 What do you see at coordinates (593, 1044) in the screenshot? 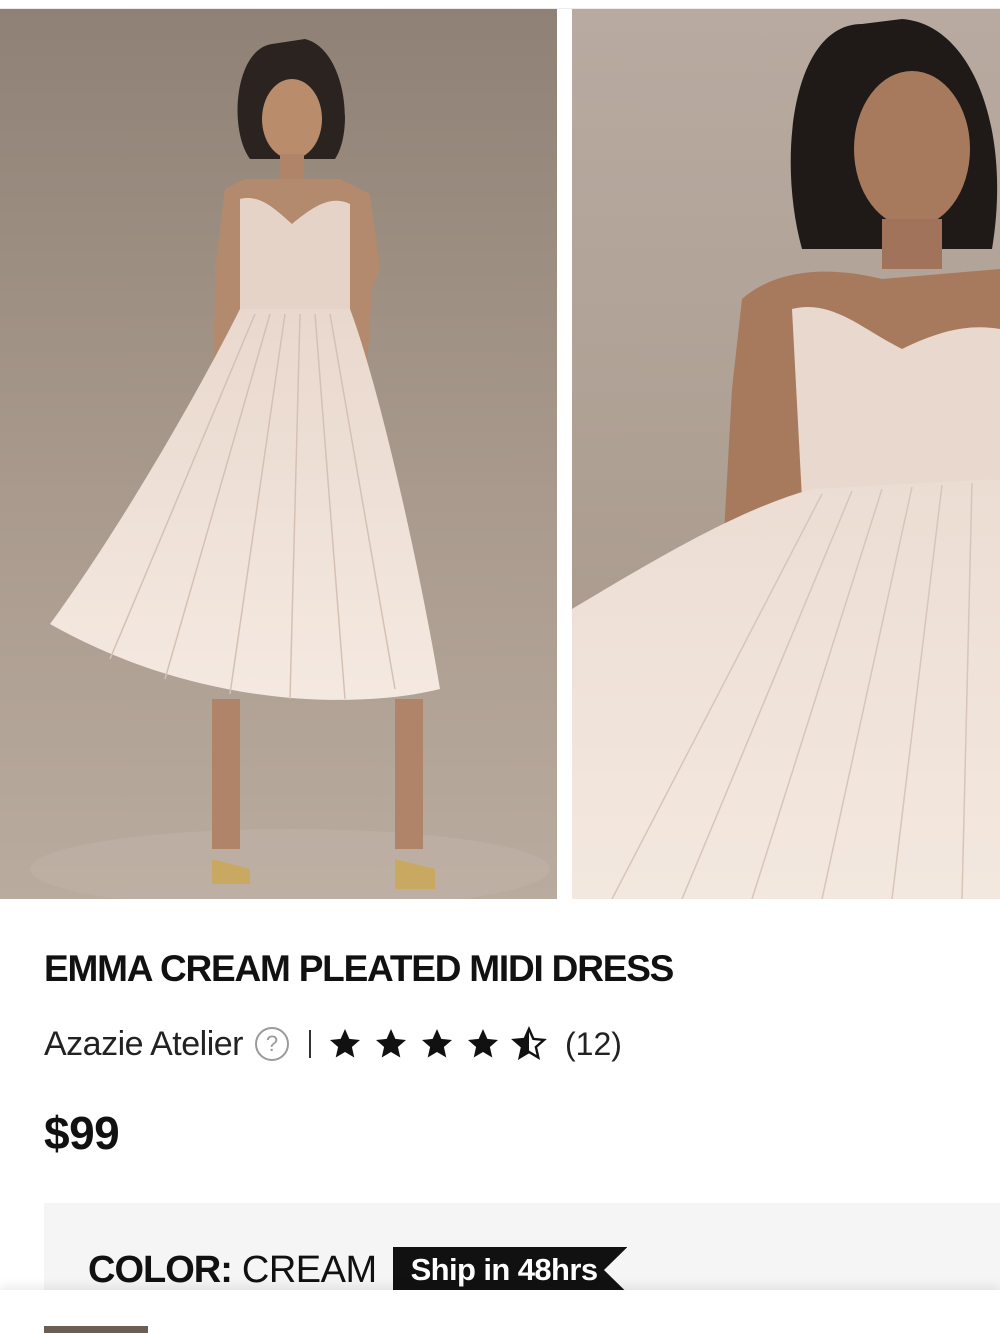
I see `review-count: (12)` at bounding box center [593, 1044].